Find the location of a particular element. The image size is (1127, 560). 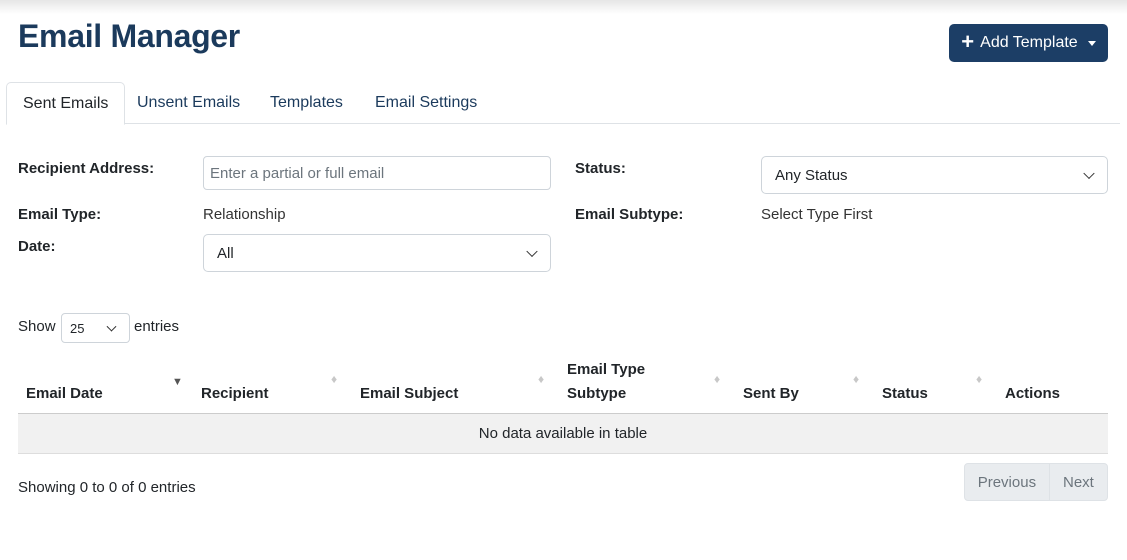

top-shadow is located at coordinates (563, 7).